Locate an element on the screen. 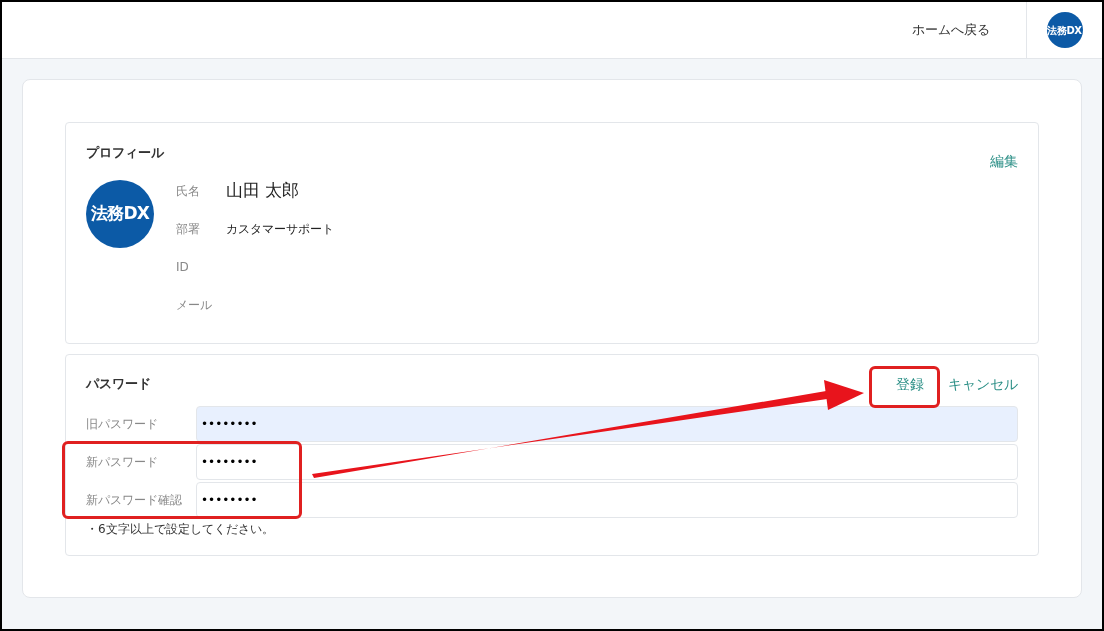 This screenshot has height=631, width=1104. annotation-box is located at coordinates (904, 387).